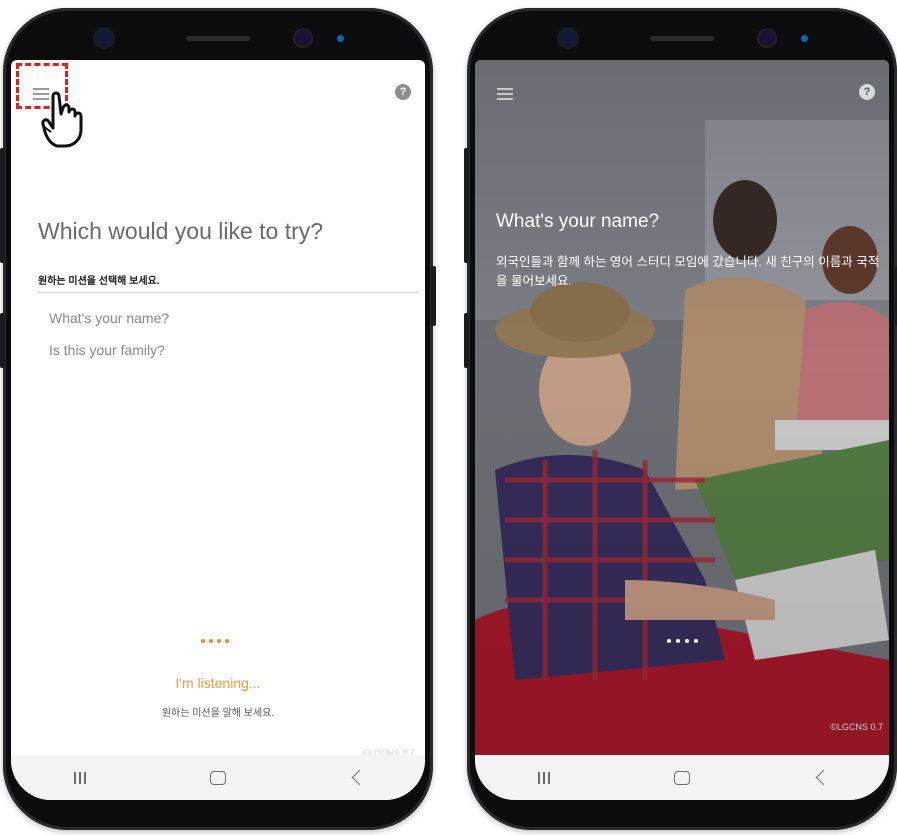  I want to click on power-key, so click(433, 296).